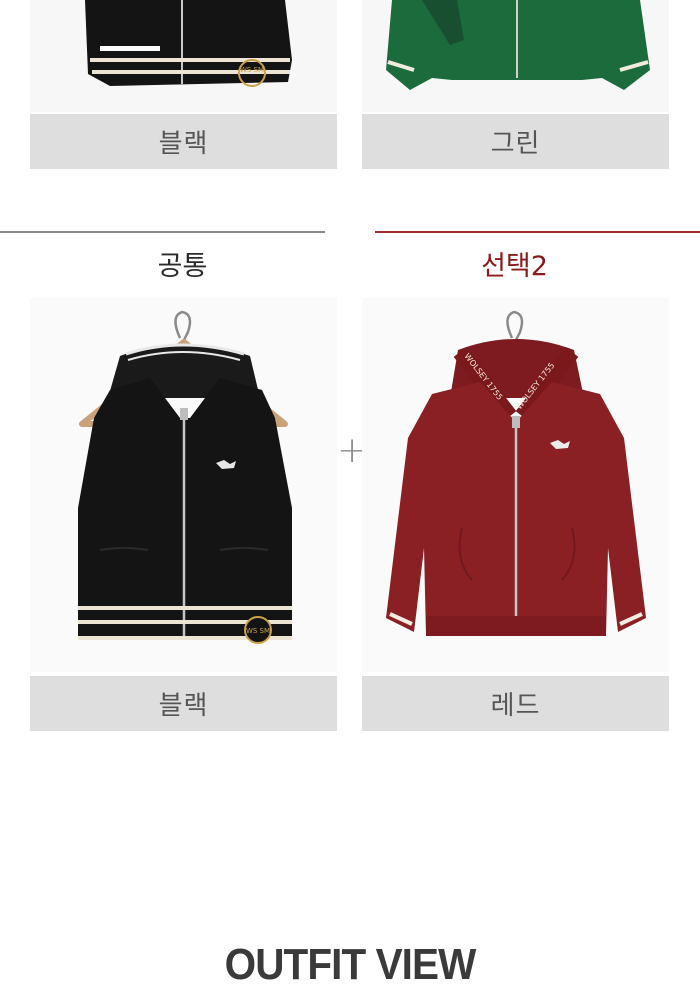  What do you see at coordinates (183, 56) in the screenshot?
I see `black-vest-top-image: WS SM` at bounding box center [183, 56].